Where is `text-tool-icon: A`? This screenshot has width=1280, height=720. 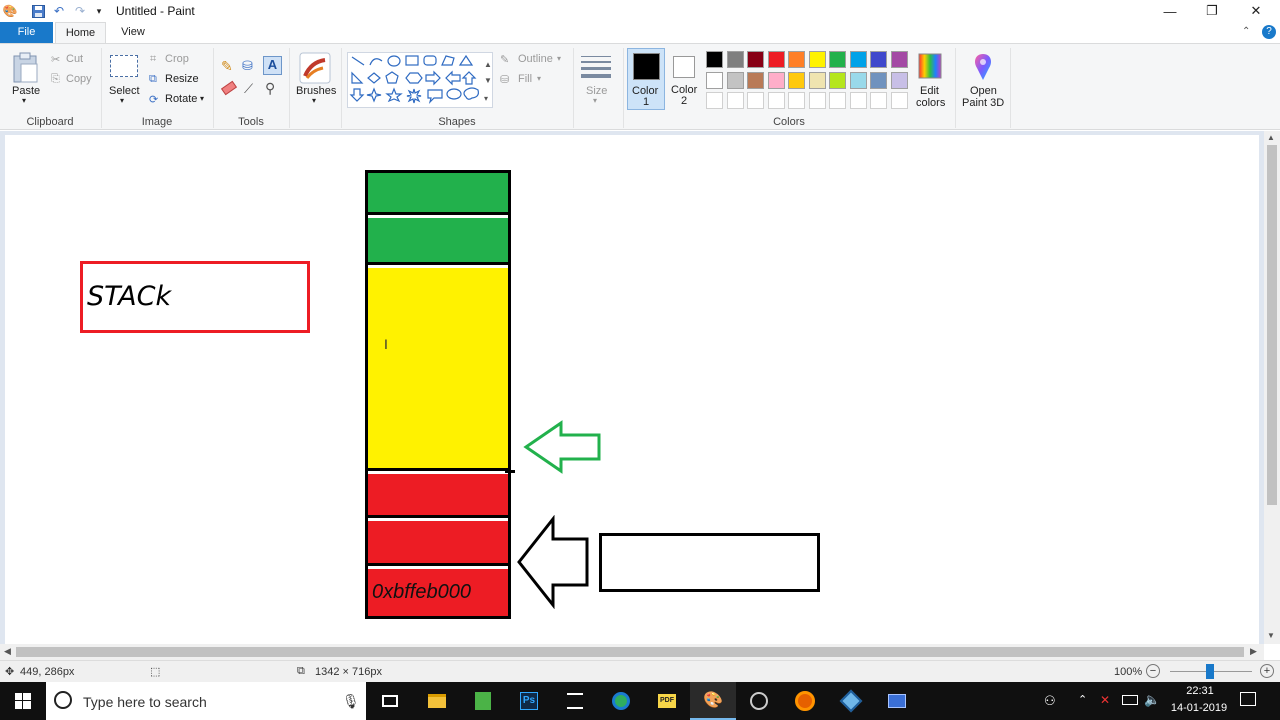
text-tool-icon: A is located at coordinates (272, 65).